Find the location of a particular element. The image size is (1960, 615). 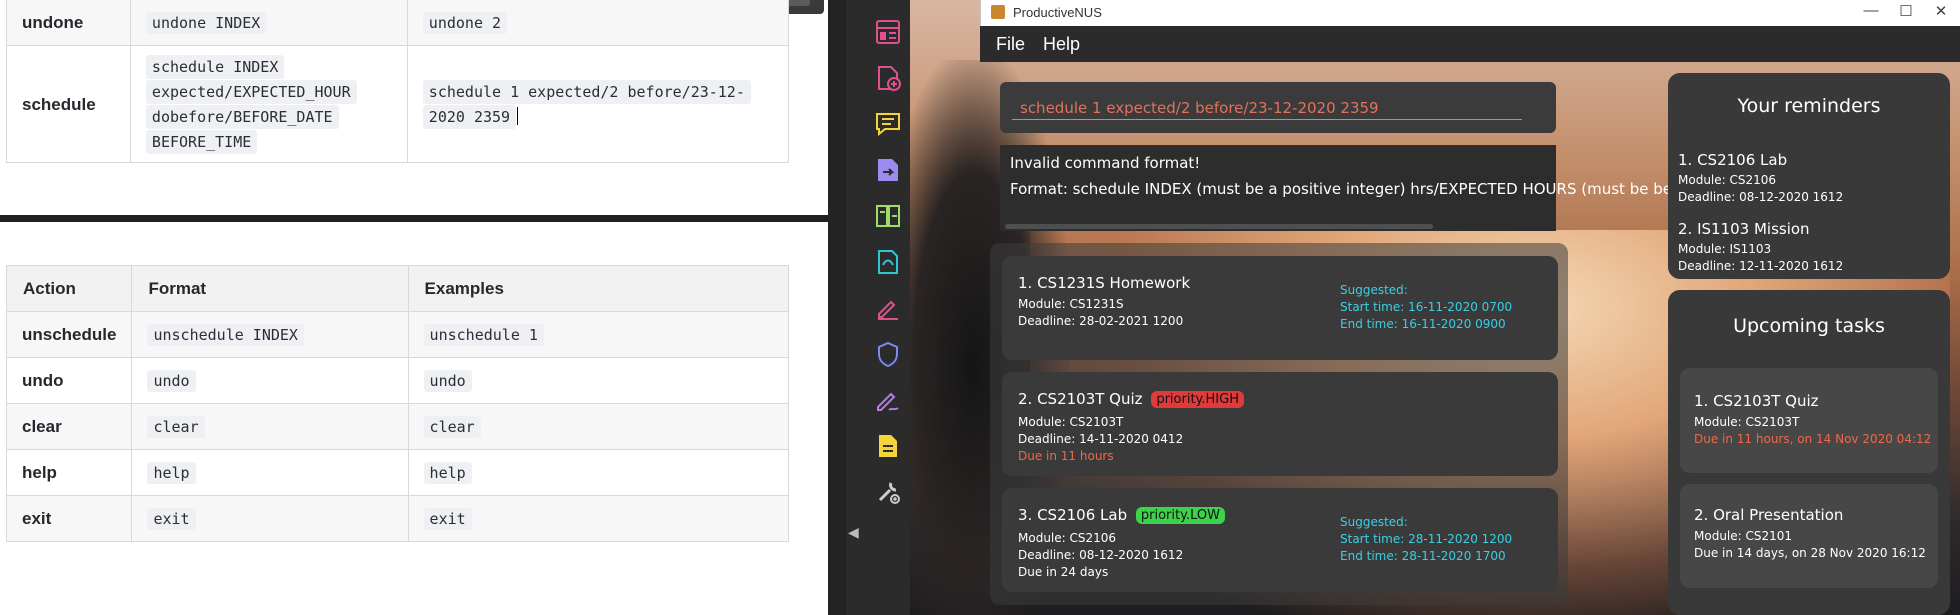

upcoming-due: Due in 14 days, on 28 Nov 2020 16:12 is located at coordinates (1810, 553).